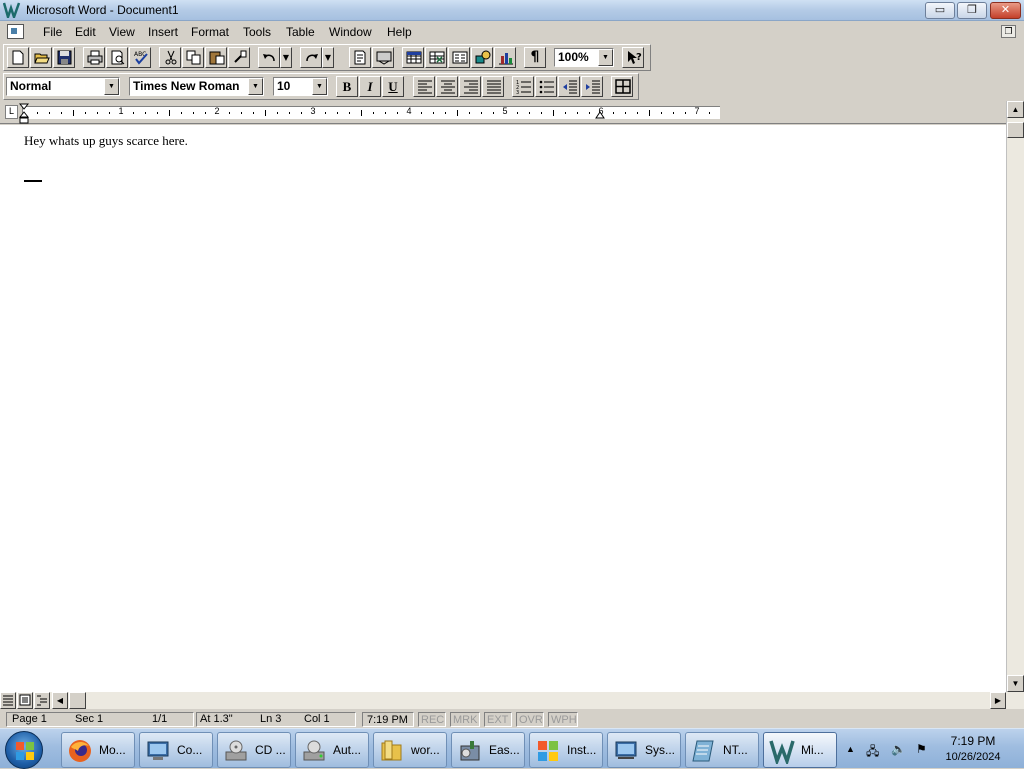 This screenshot has height=769, width=1024. What do you see at coordinates (15, 31) in the screenshot?
I see `document-control-icon` at bounding box center [15, 31].